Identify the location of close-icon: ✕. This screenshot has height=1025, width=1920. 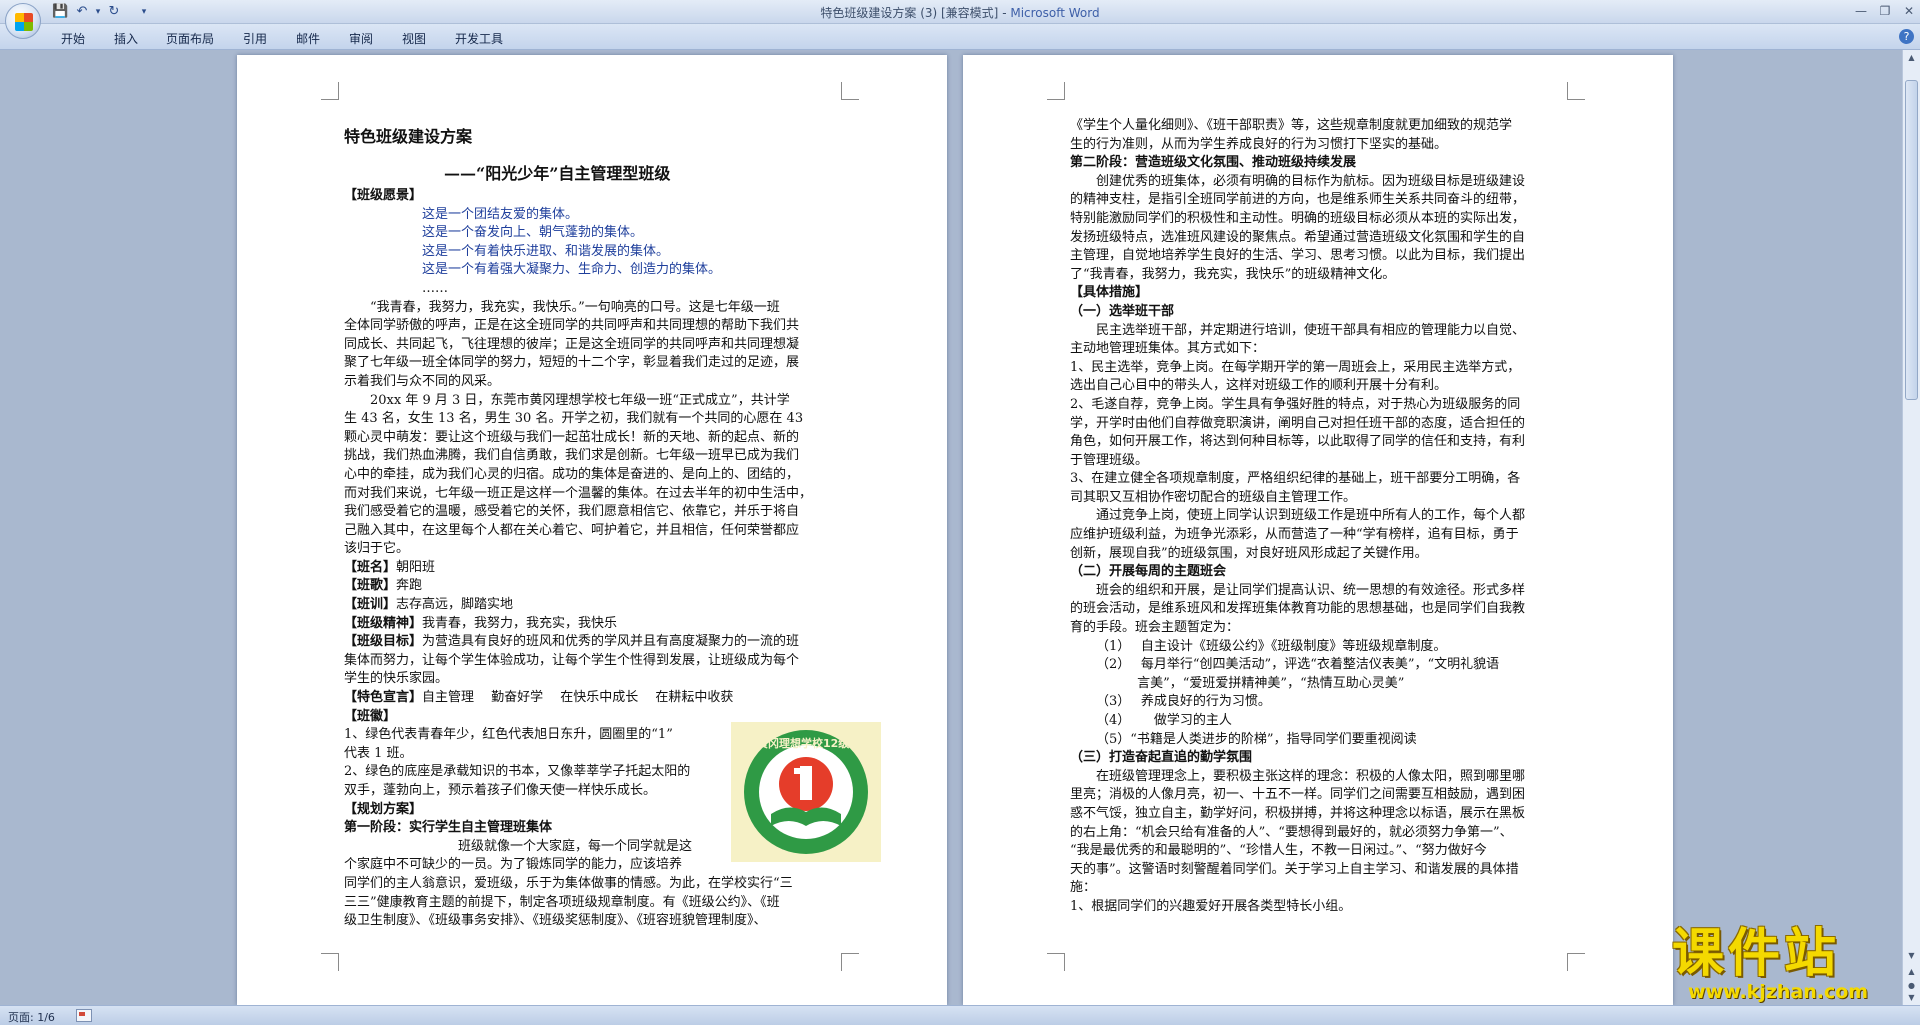
(1909, 11).